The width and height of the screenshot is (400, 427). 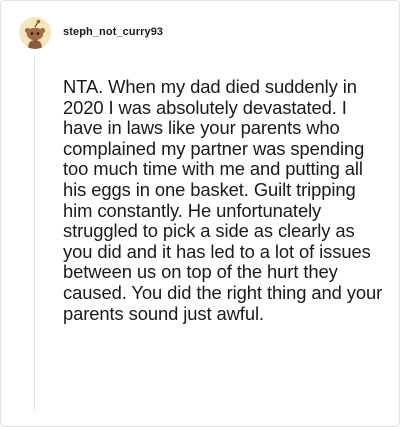 I want to click on user-avatar, so click(x=35, y=33).